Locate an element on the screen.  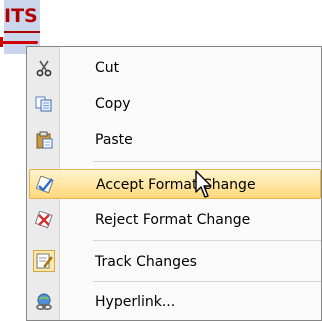
format-change-underline is located at coordinates (22, 32).